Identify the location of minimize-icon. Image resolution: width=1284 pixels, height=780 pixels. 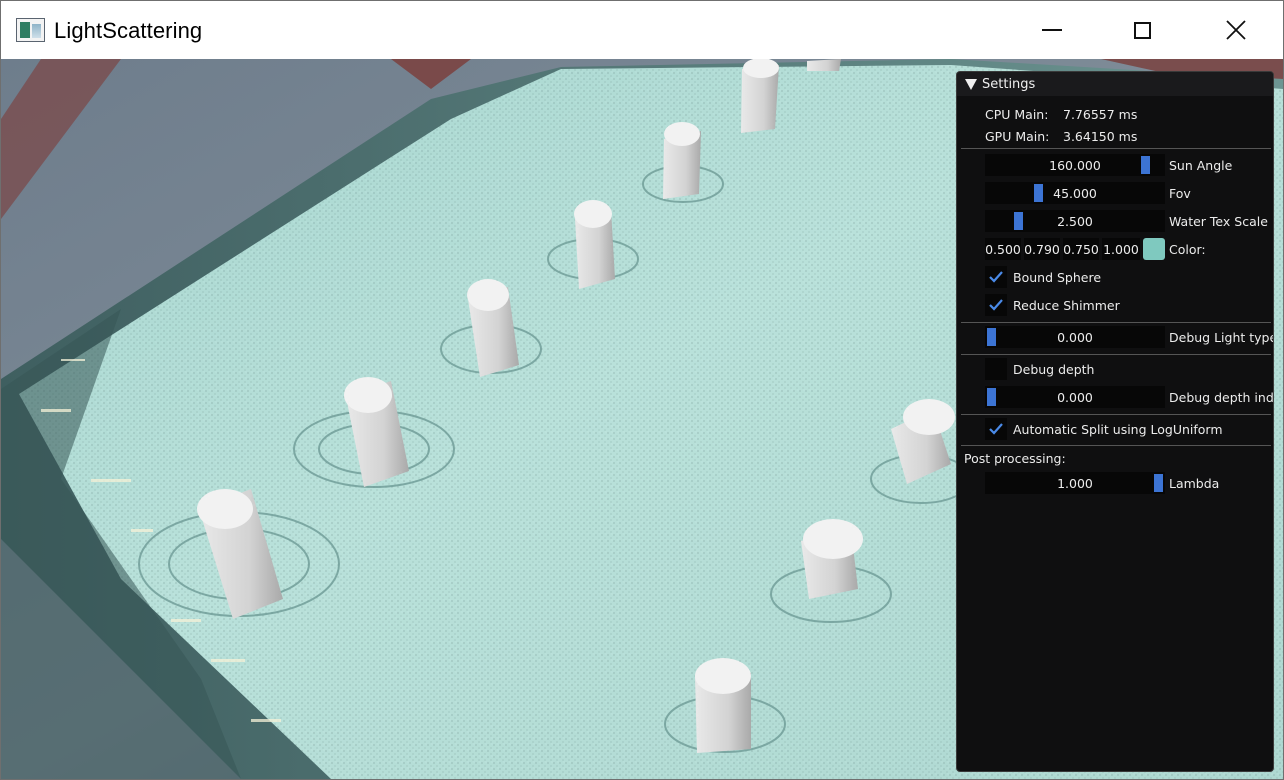
(1051, 30).